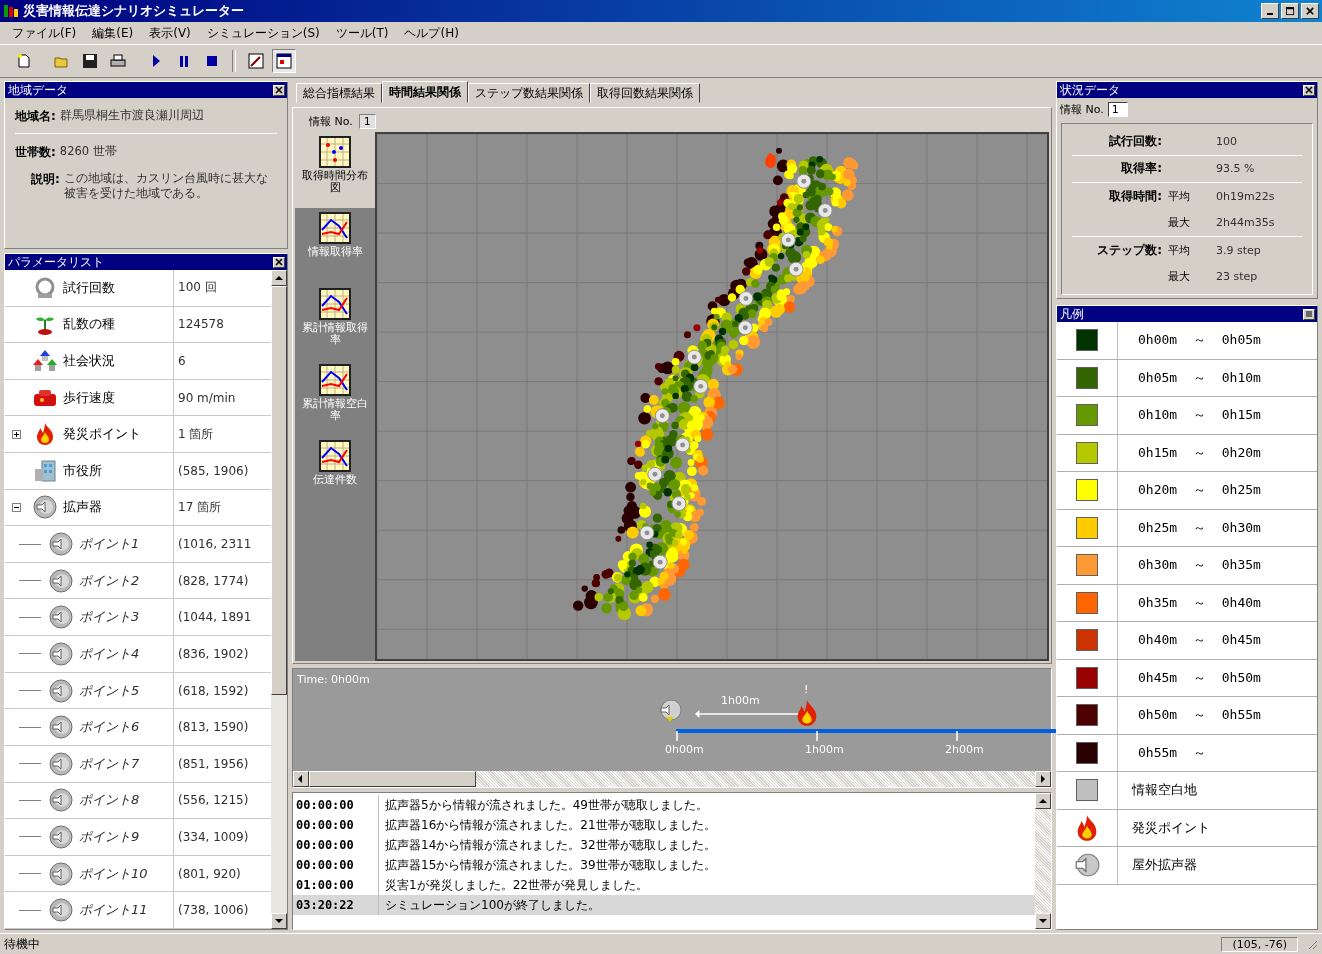 Image resolution: width=1322 pixels, height=954 pixels. I want to click on legend-label: 0h55m ～, so click(1171, 752).